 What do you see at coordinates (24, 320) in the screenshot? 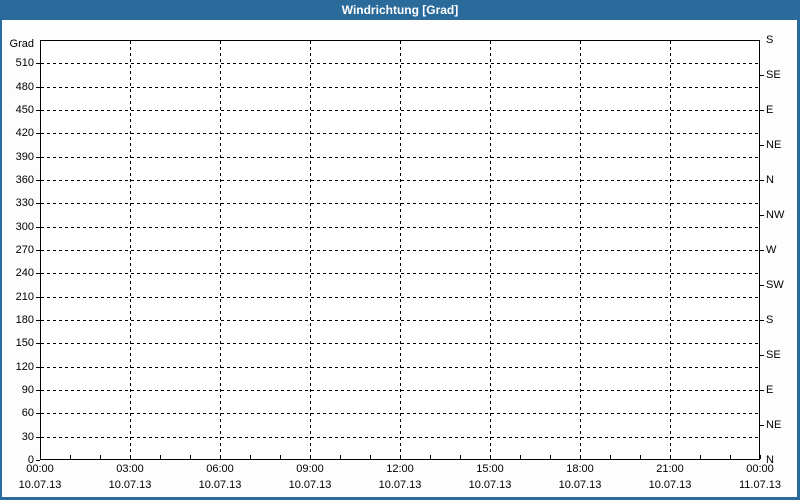
I see `y-axis-tick-label: 180` at bounding box center [24, 320].